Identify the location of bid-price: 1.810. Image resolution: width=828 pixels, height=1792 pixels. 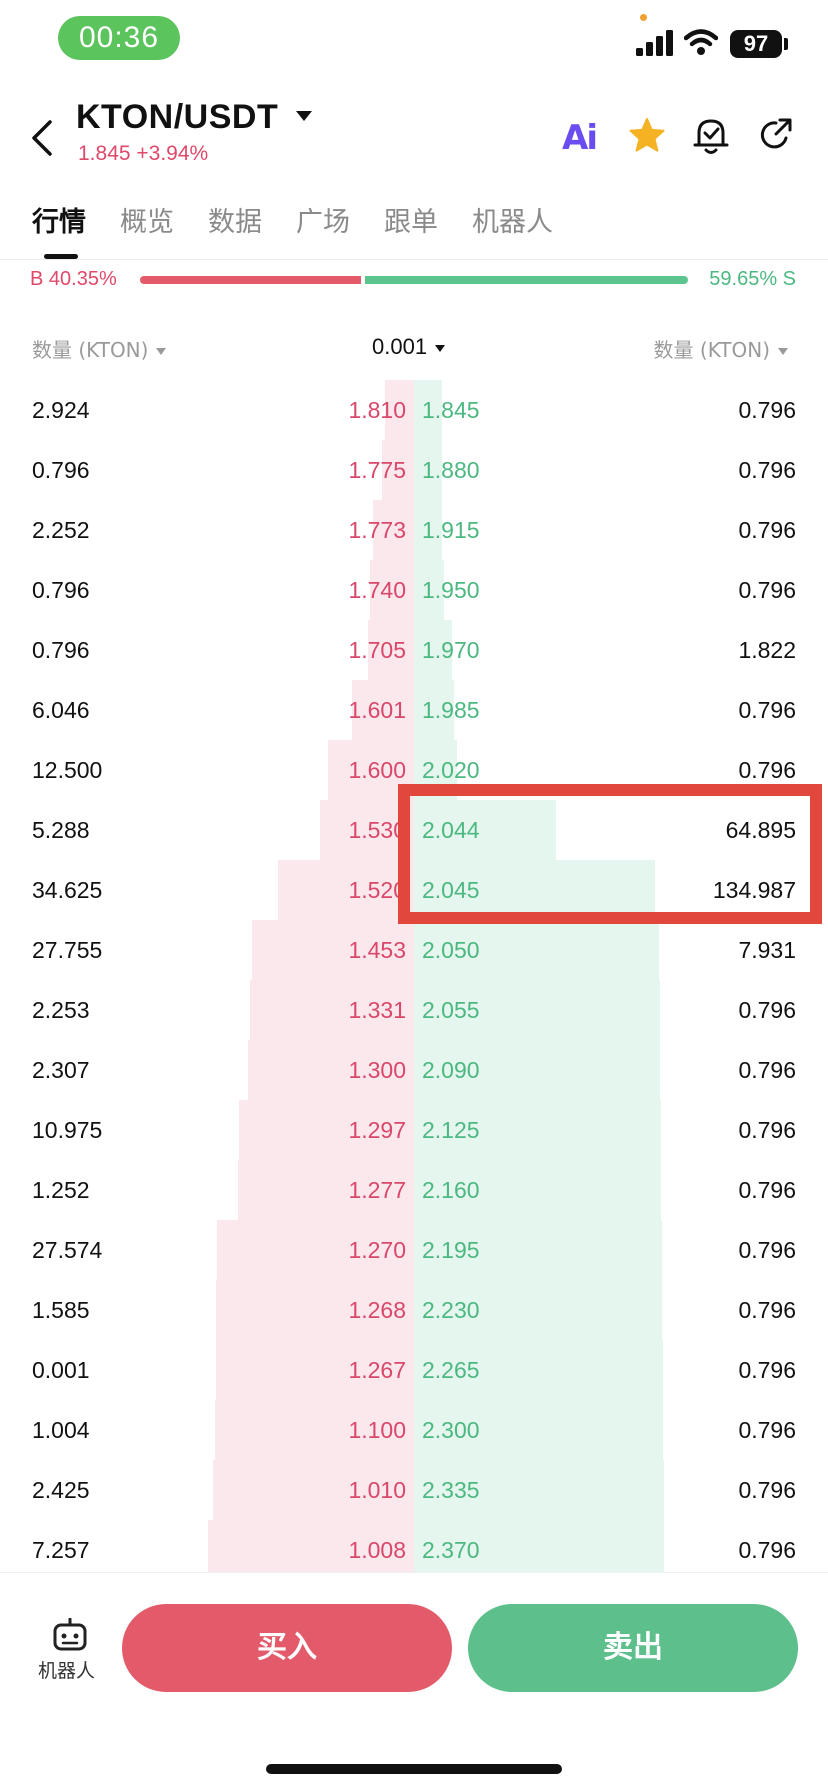
(377, 410).